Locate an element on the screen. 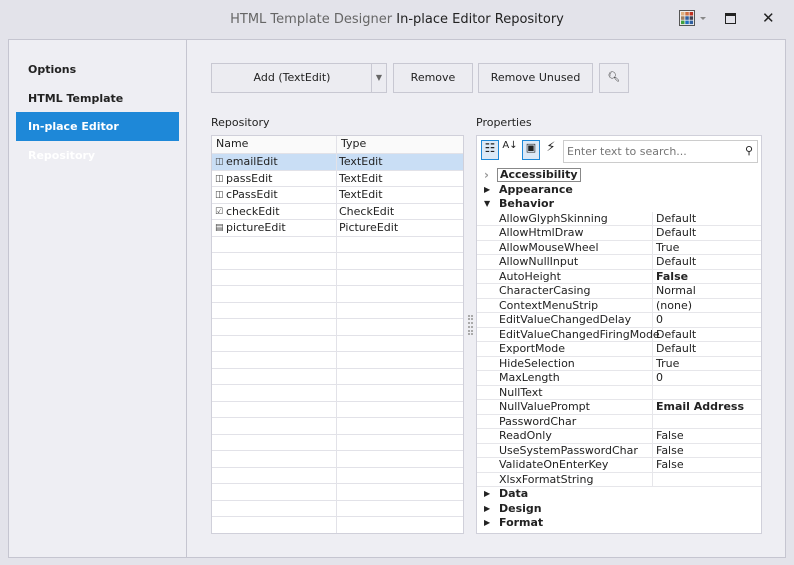  property-value: Normal is located at coordinates (706, 291).